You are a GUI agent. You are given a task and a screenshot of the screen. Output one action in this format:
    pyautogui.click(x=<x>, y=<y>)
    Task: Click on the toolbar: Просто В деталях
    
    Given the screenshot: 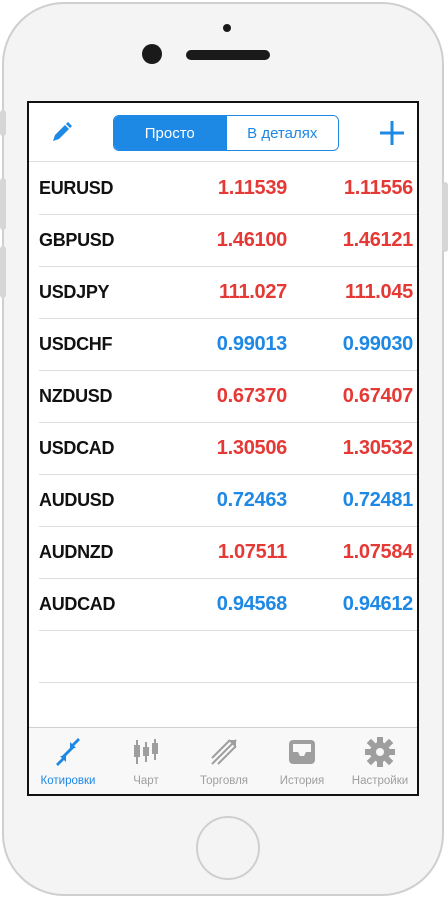 What is the action you would take?
    pyautogui.click(x=223, y=132)
    